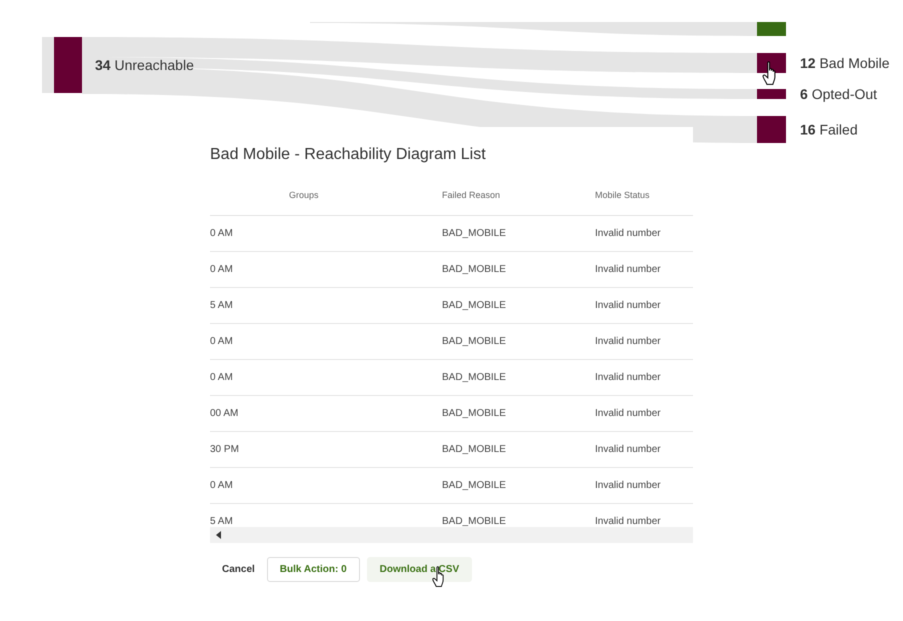 This screenshot has height=621, width=903. I want to click on node-label: 6 Opted-Out, so click(839, 94).